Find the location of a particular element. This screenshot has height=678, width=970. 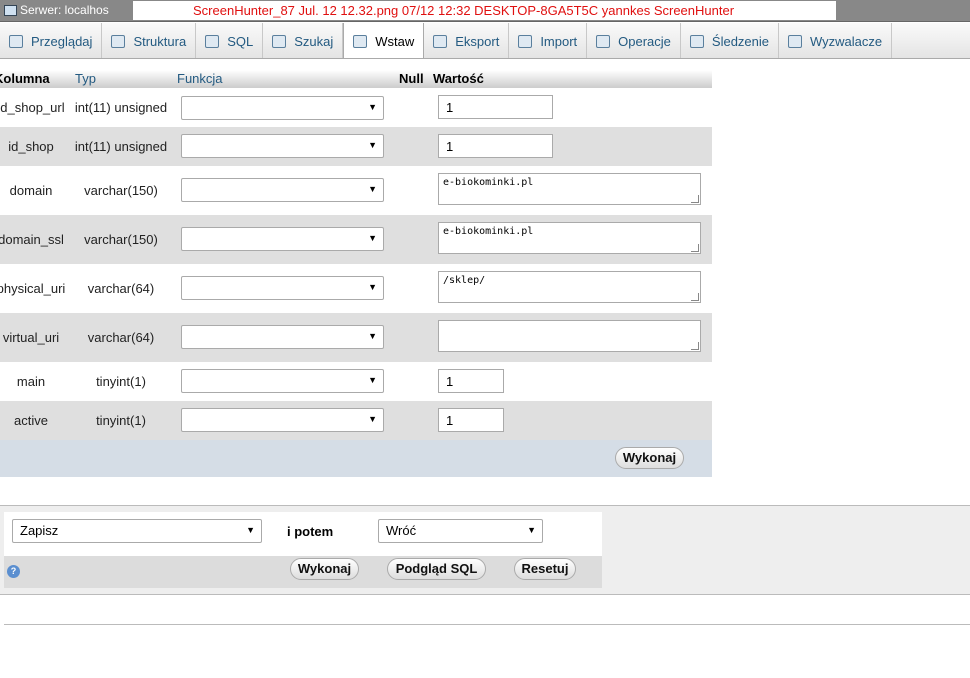

action-select: Zapisz is located at coordinates (137, 531).